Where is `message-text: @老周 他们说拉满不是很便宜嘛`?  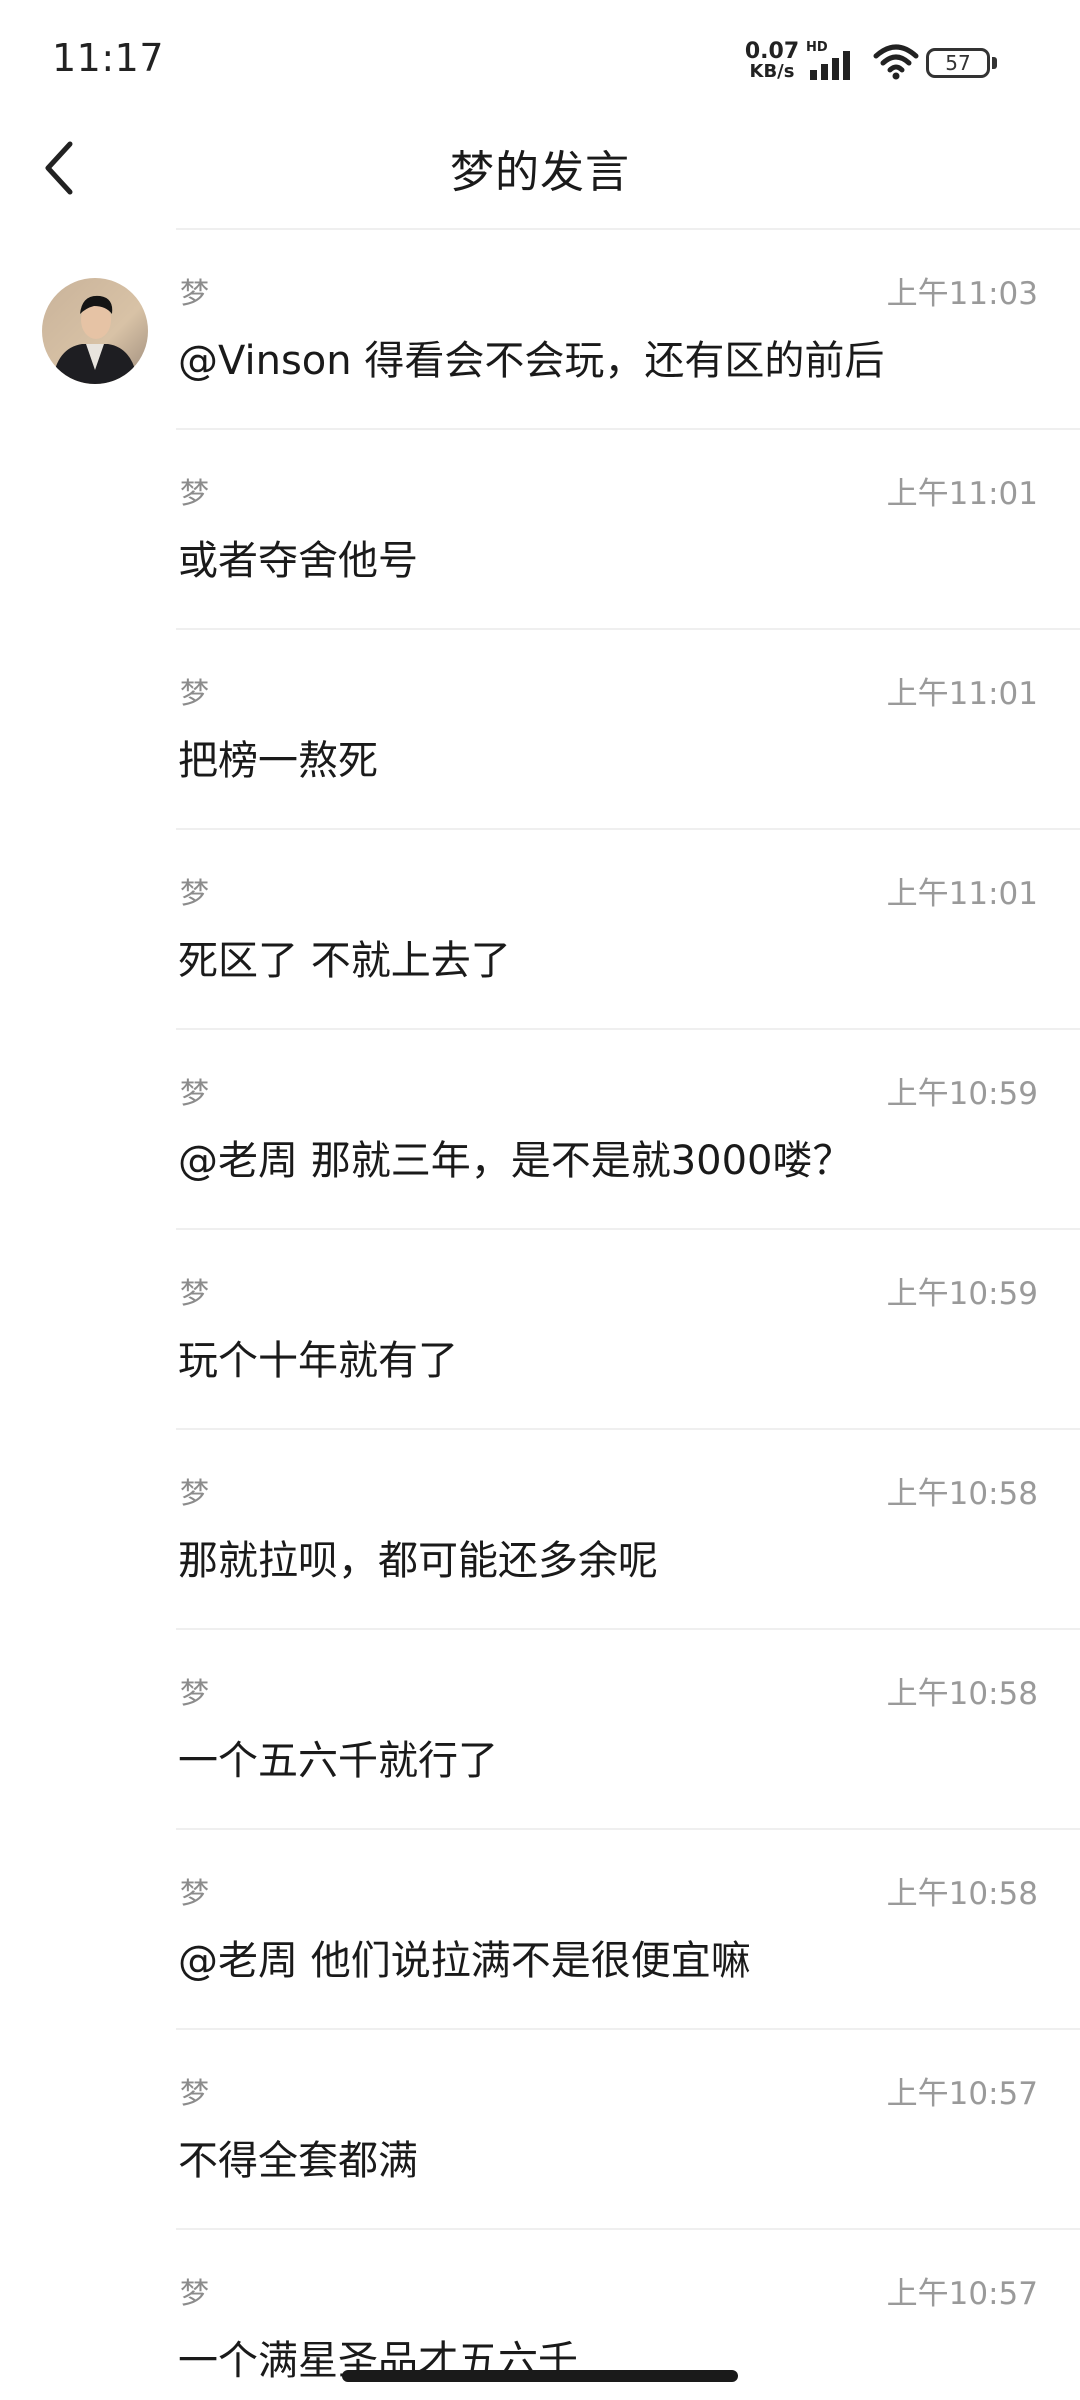
message-text: @老周 他们说拉满不是很便宜嘛 is located at coordinates (464, 1961).